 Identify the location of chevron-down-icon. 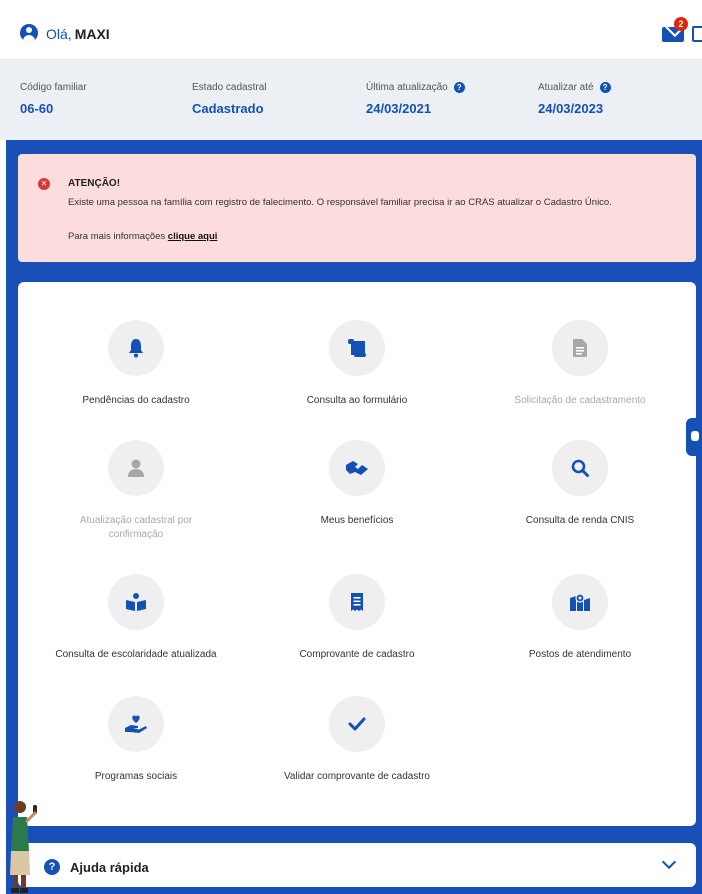
(669, 862).